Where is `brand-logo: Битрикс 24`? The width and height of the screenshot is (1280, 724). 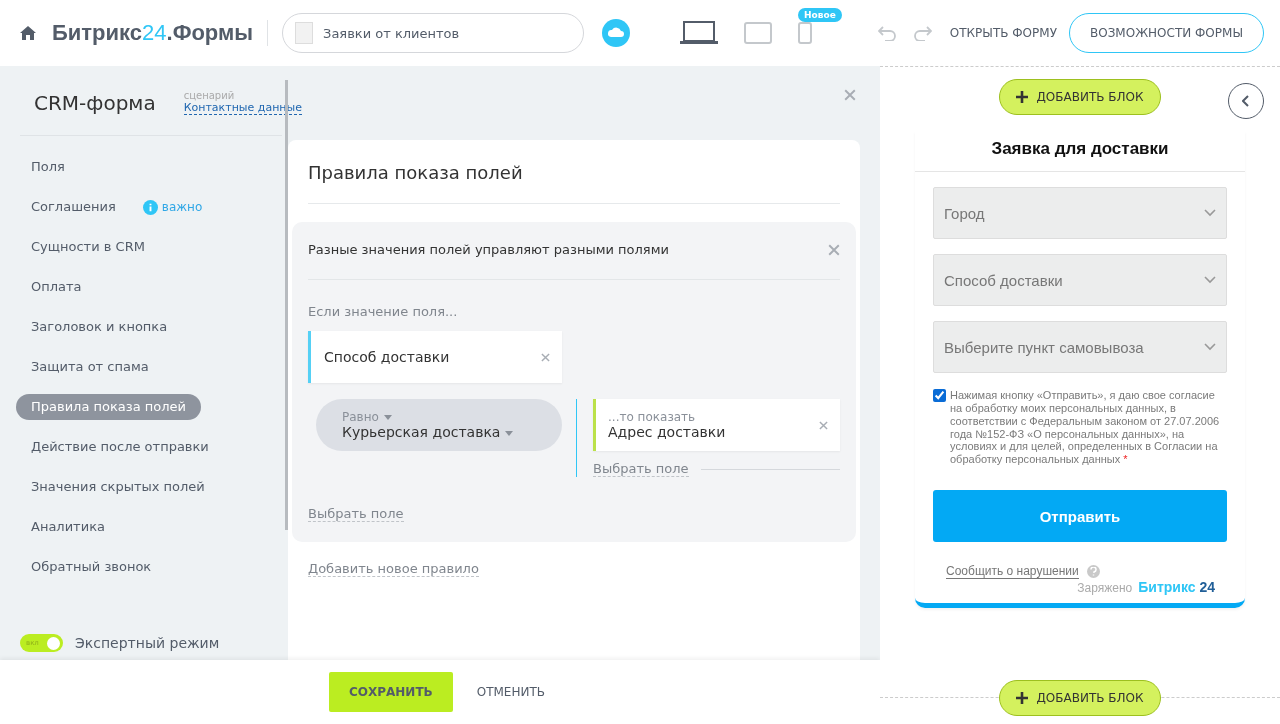 brand-logo: Битрикс 24 is located at coordinates (1176, 587).